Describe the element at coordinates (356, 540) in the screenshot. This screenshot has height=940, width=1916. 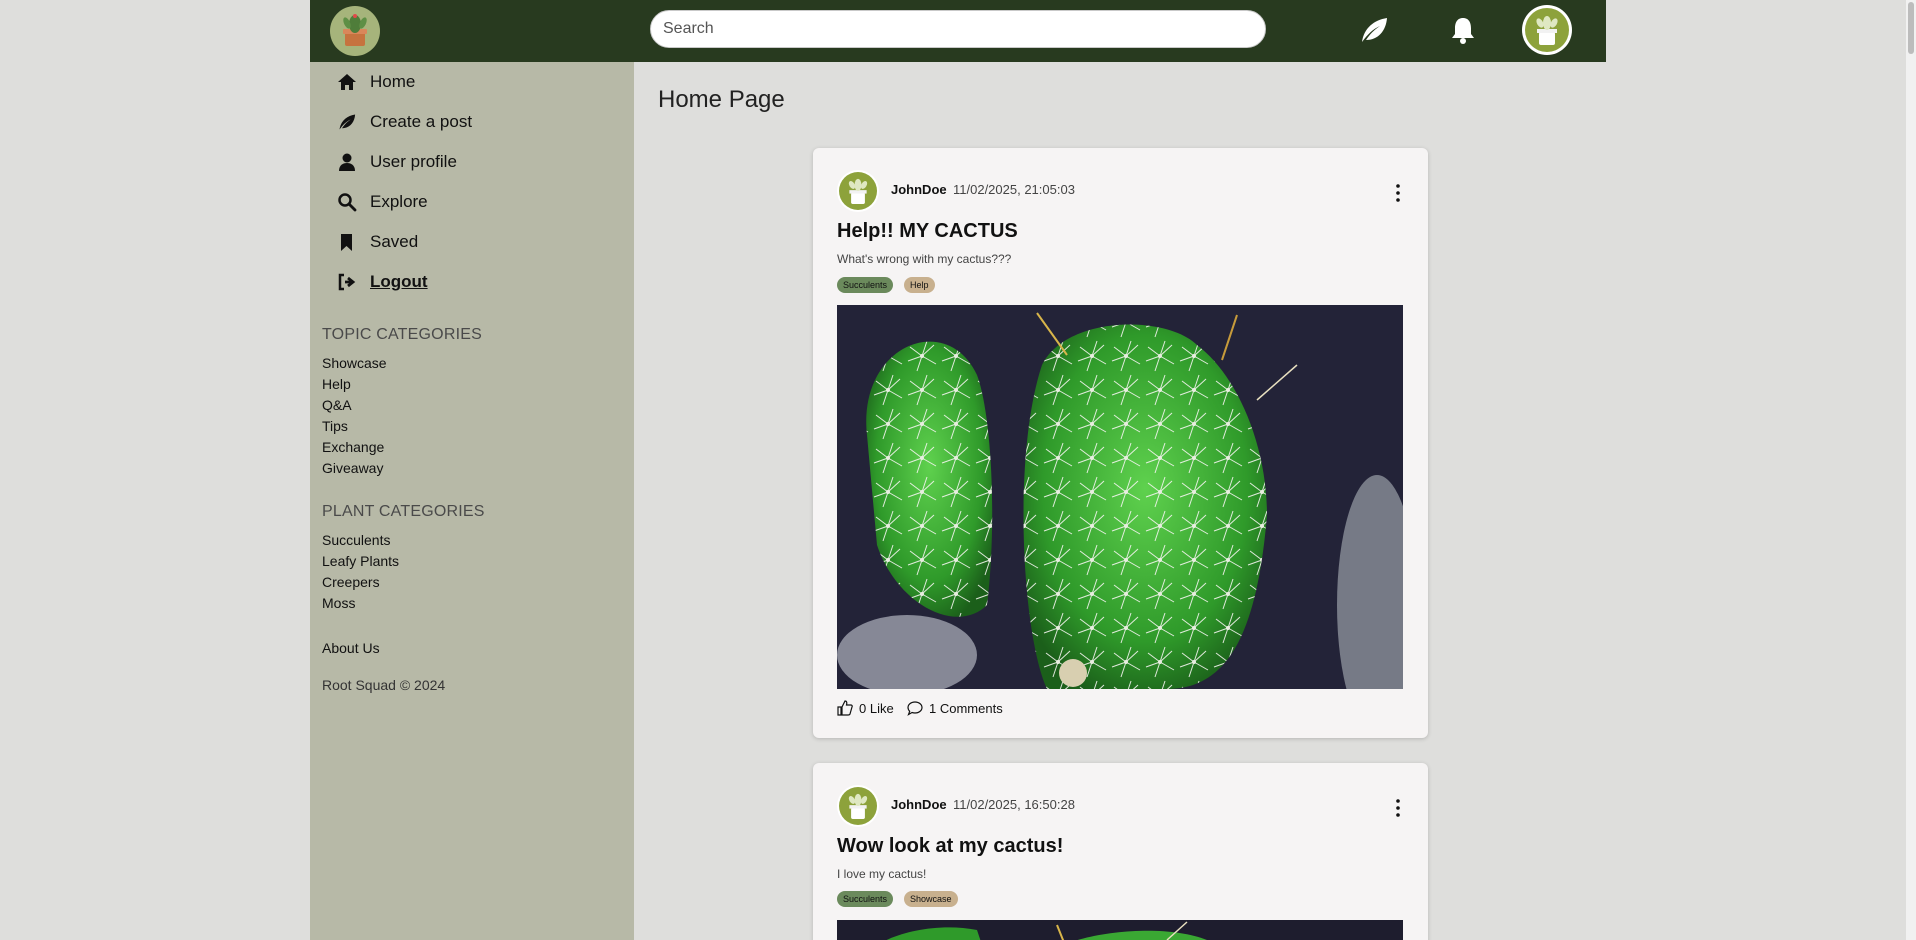
I see `plant-link-succulents: Succulents` at that location.